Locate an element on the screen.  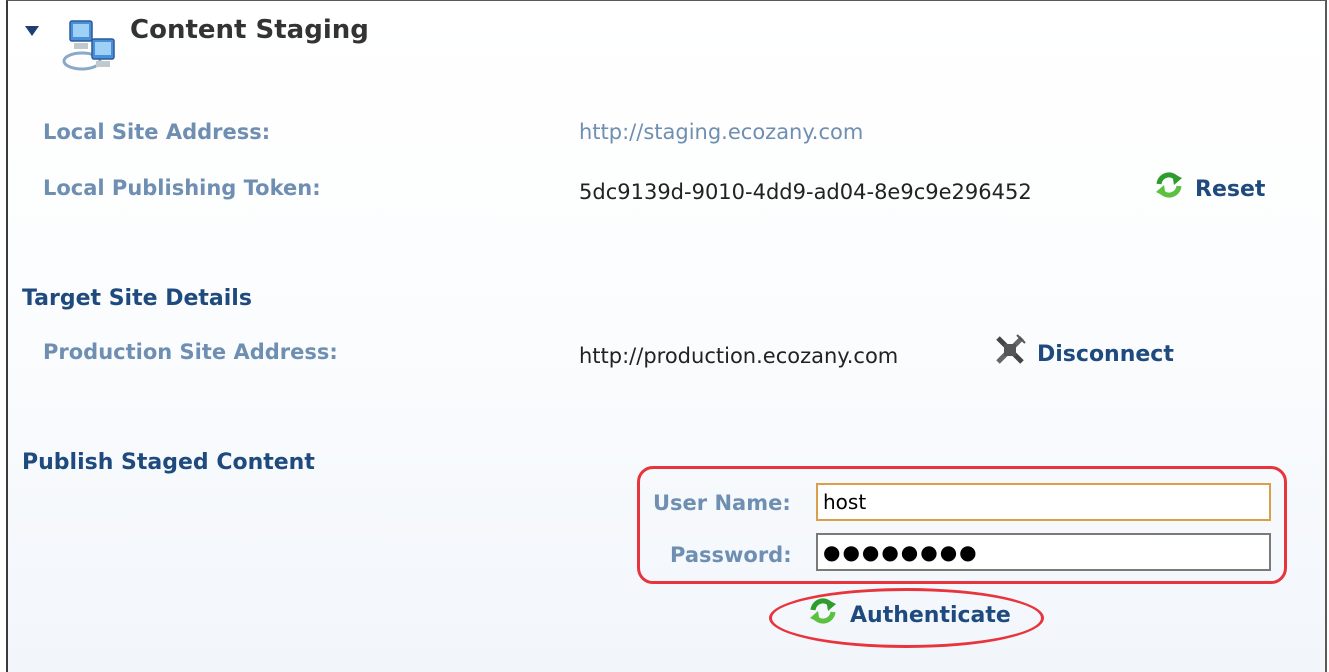
production-site-address-label: Production Site Address: is located at coordinates (190, 352).